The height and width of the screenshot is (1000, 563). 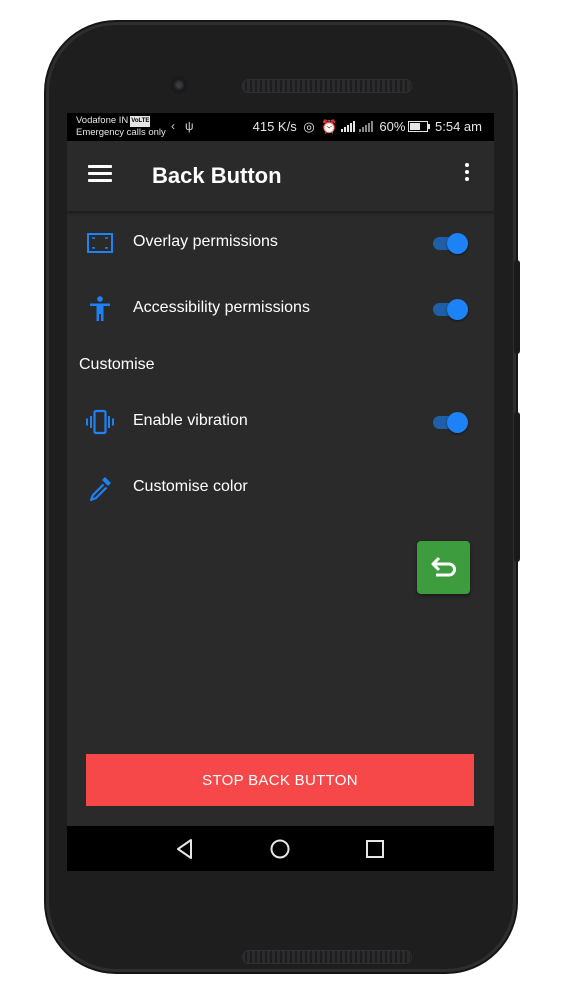 What do you see at coordinates (280, 780) in the screenshot?
I see `stop-back-button: STOP BACK BUTTON` at bounding box center [280, 780].